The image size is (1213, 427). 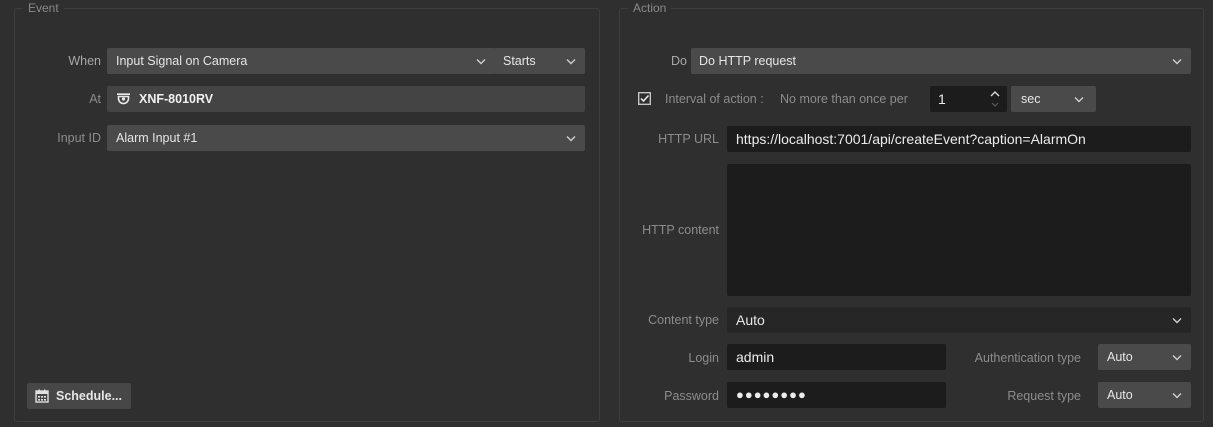 I want to click on http-url-label: HTTP URL, so click(x=688, y=139).